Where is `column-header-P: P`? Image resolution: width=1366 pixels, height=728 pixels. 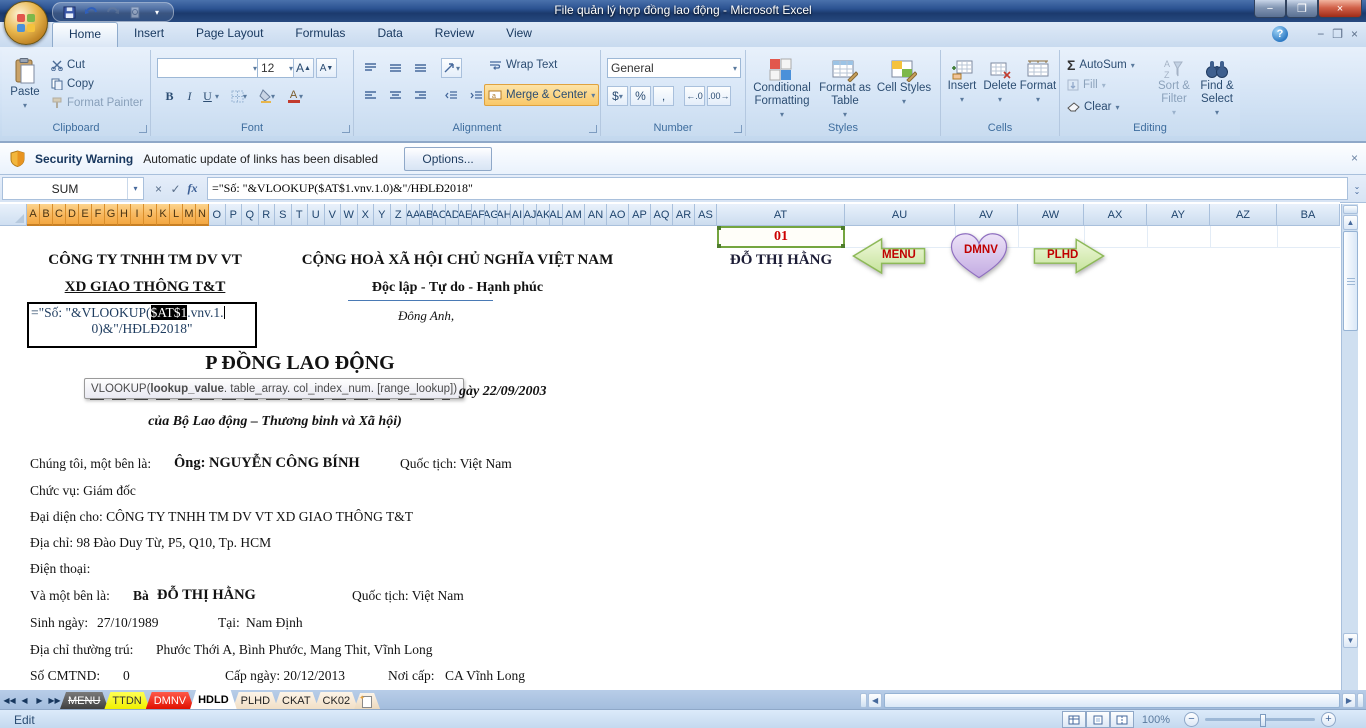
column-header-P: P is located at coordinates (233, 215).